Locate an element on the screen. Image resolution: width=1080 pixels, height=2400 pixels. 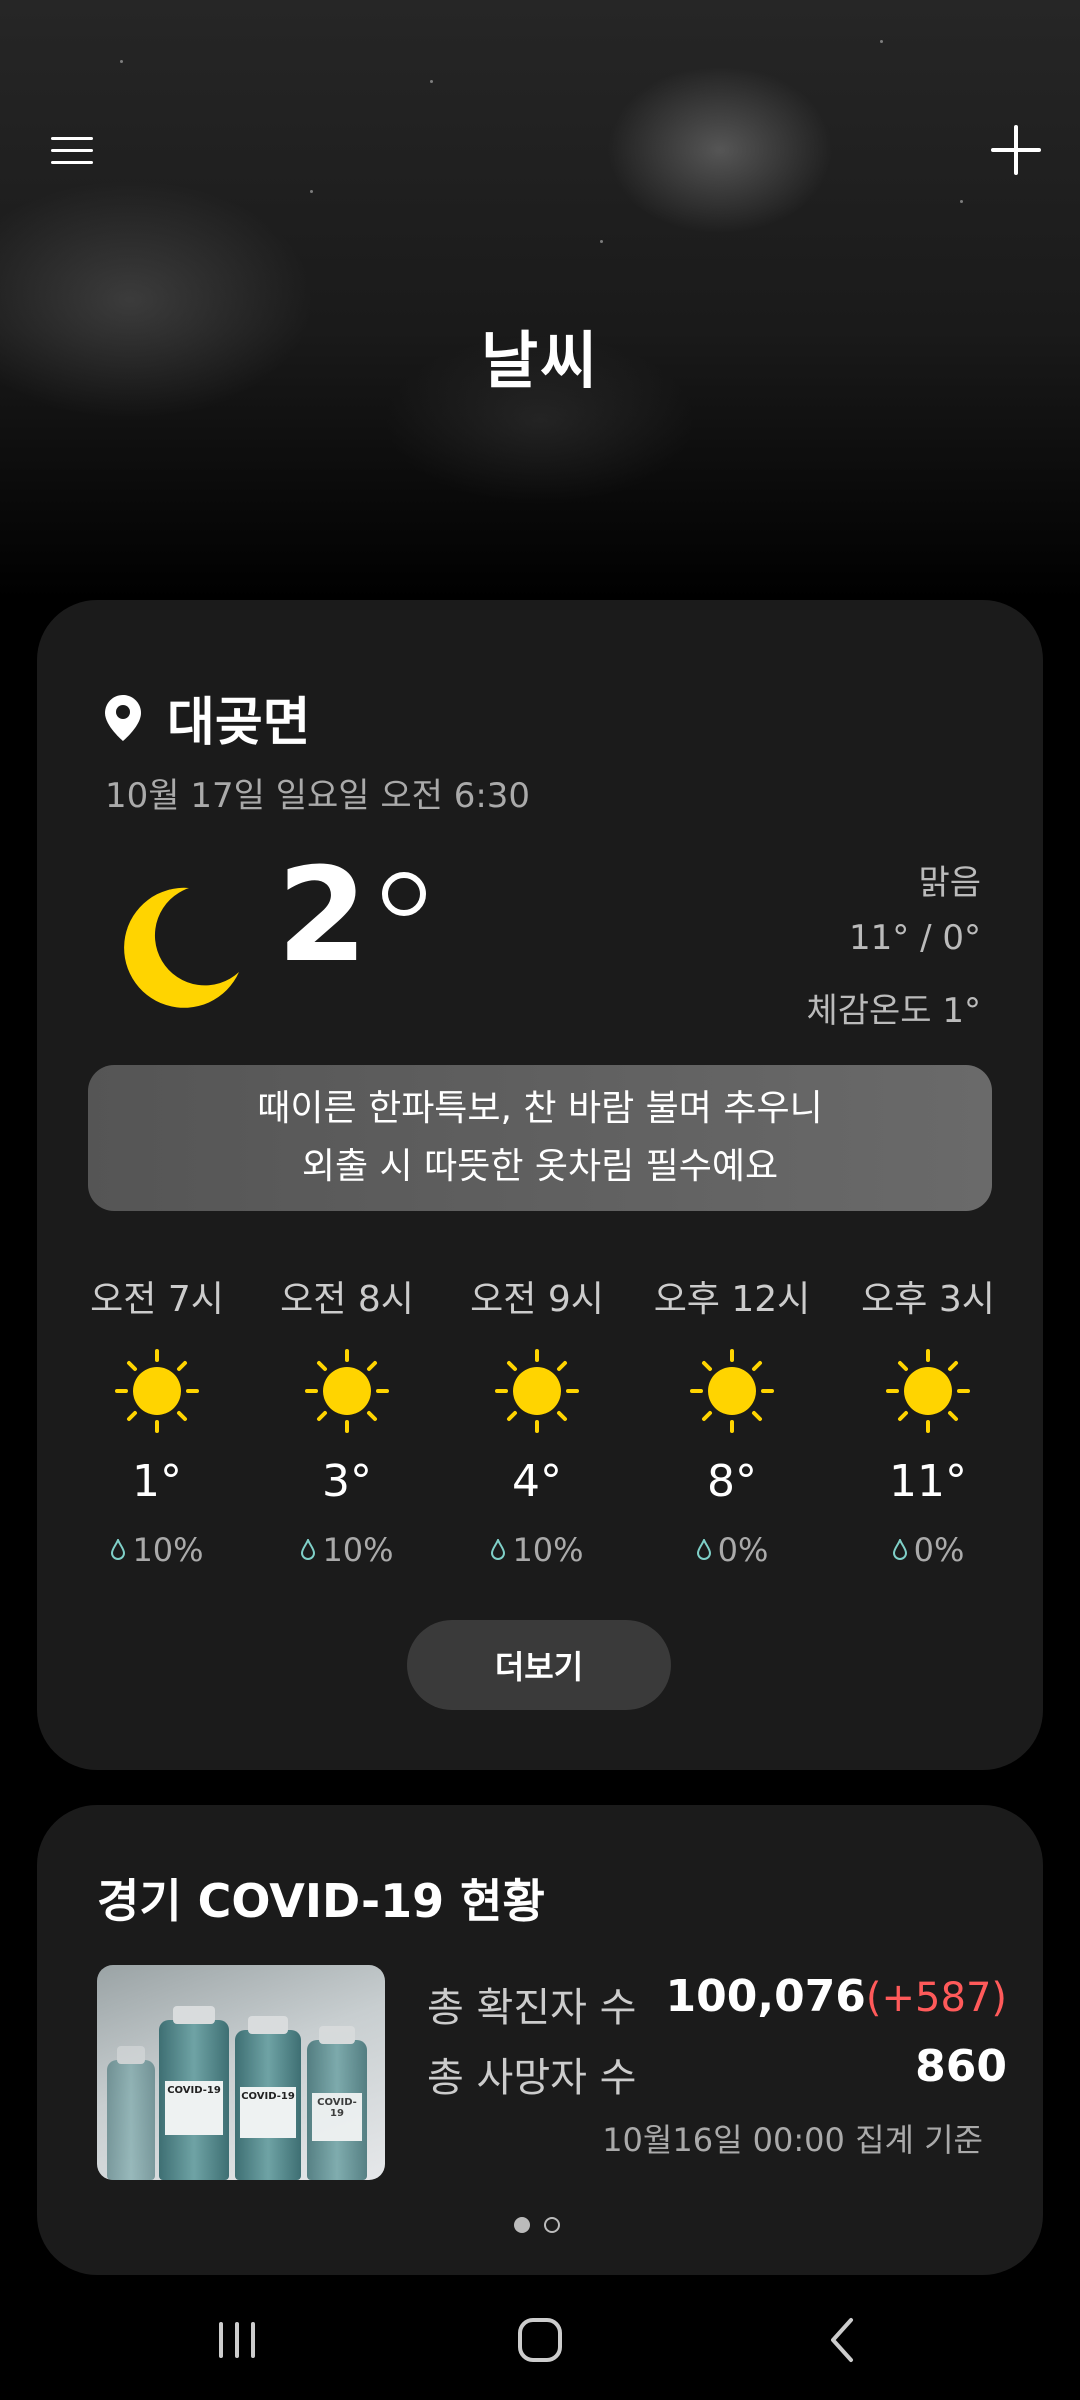
condition-text: 맑음 is located at coordinates (949, 883).